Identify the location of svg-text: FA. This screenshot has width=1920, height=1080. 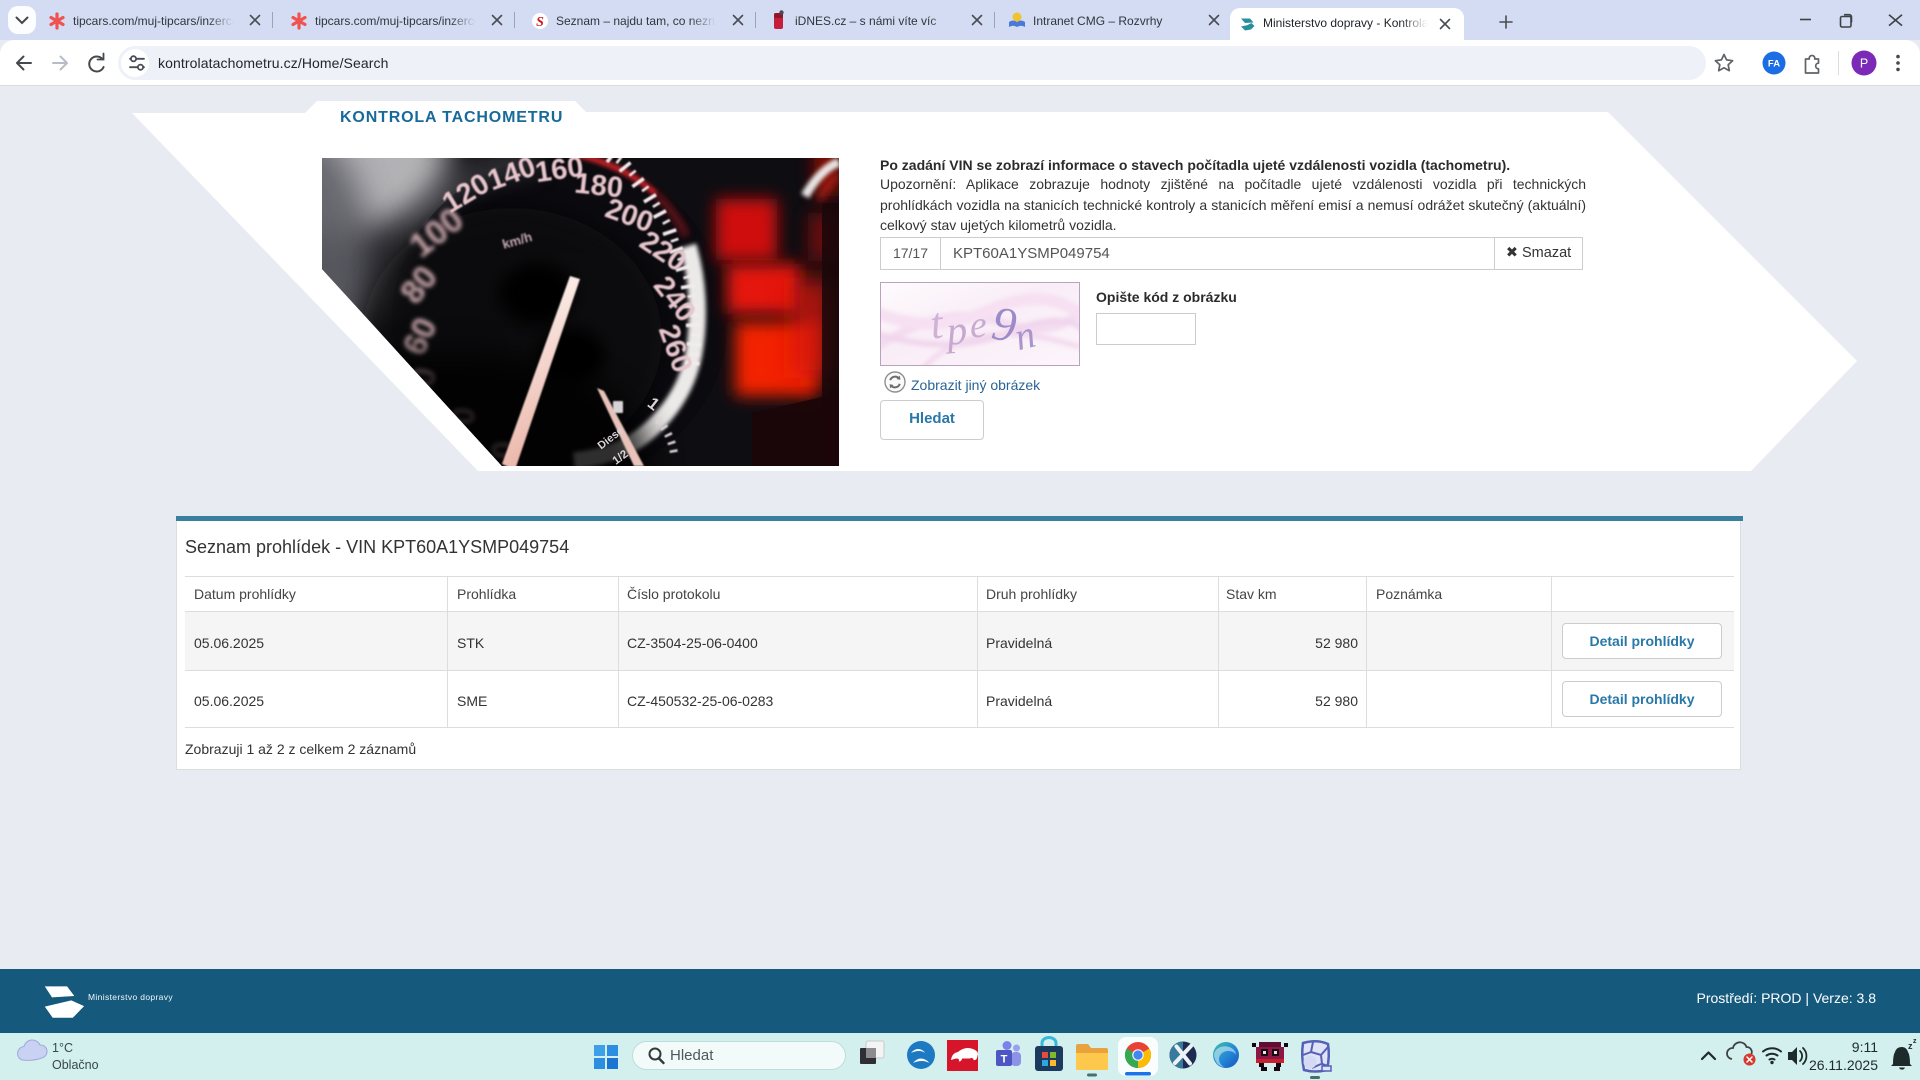
(1774, 64).